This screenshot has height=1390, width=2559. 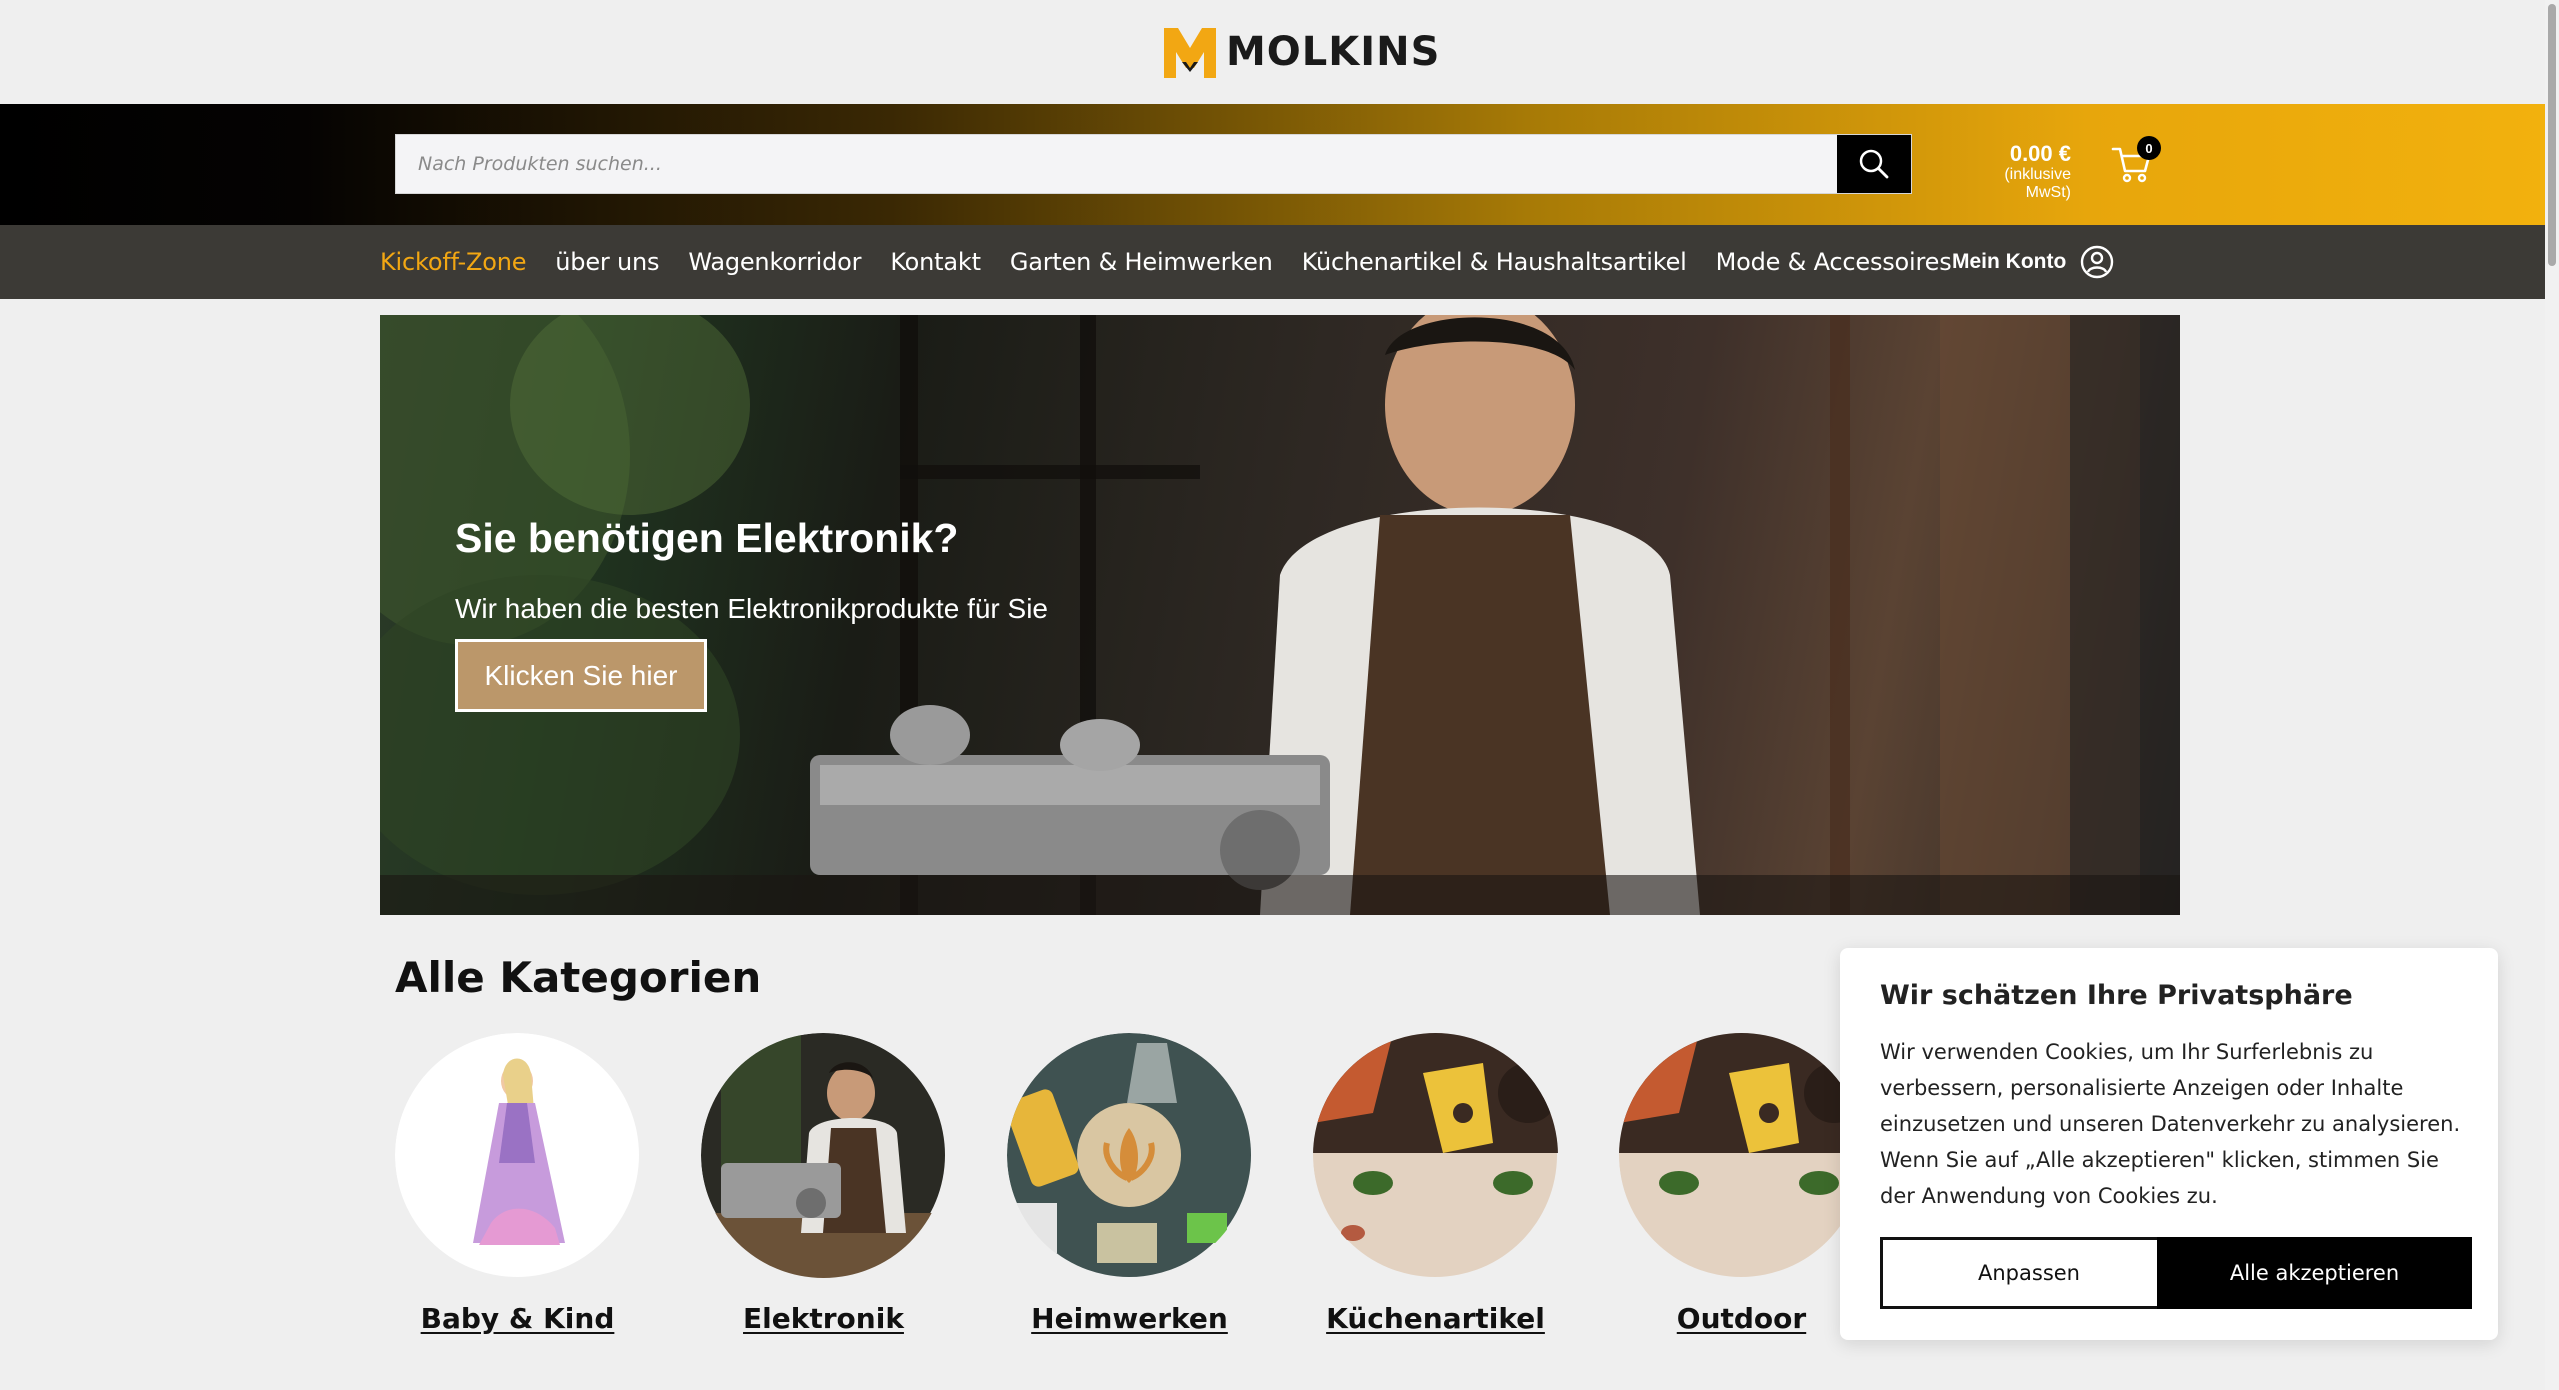 I want to click on cart-price: 0.00 € (inklusive MwSt), so click(x=2023, y=172).